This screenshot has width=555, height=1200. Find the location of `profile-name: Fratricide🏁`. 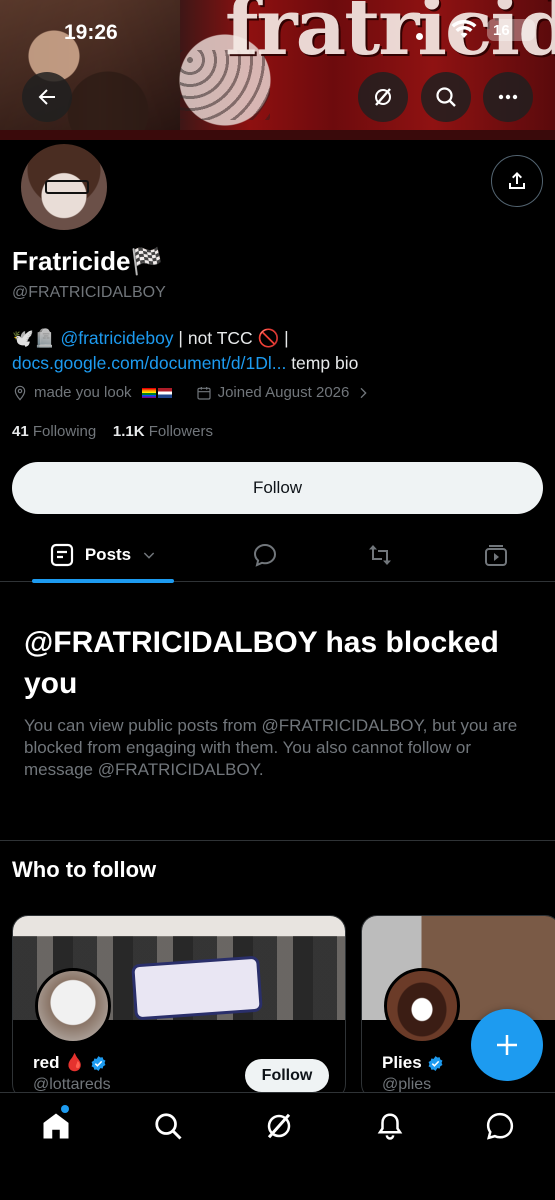

profile-name: Fratricide🏁 is located at coordinates (87, 261).